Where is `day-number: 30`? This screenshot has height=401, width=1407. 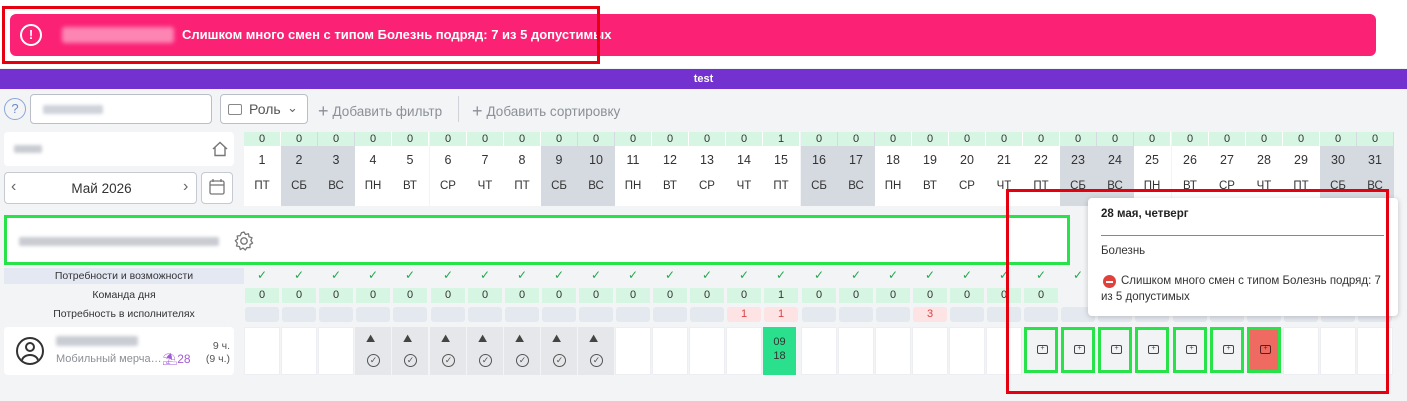
day-number: 30 is located at coordinates (1338, 160).